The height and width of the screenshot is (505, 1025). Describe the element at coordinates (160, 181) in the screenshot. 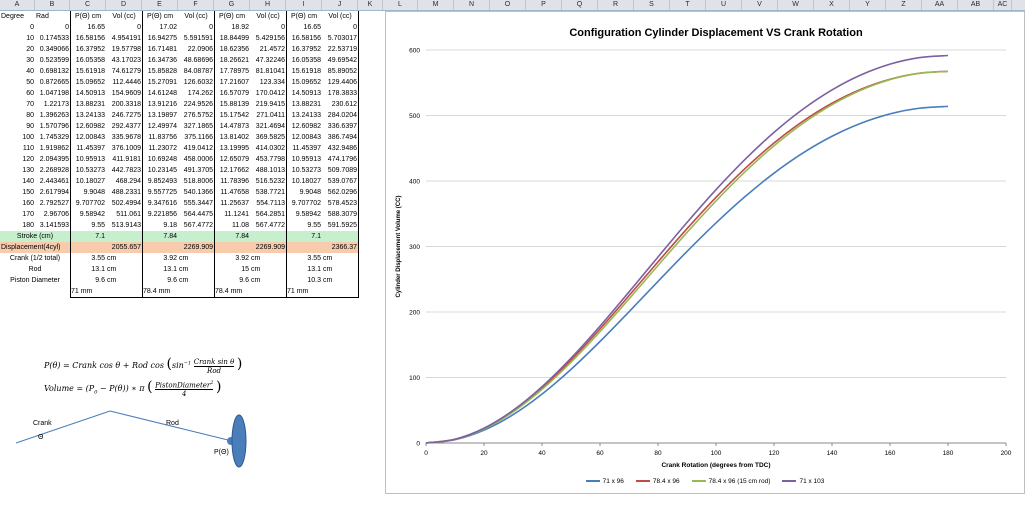

I see `table-cell: 9.852493` at that location.